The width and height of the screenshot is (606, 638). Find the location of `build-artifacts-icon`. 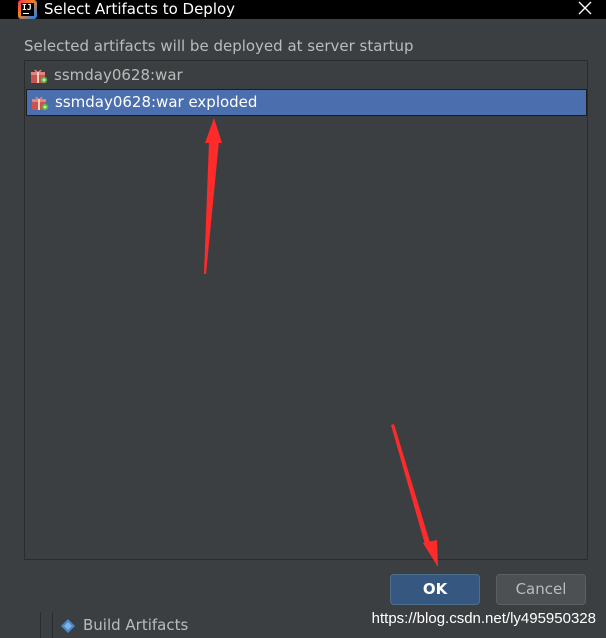

build-artifacts-icon is located at coordinates (68, 626).